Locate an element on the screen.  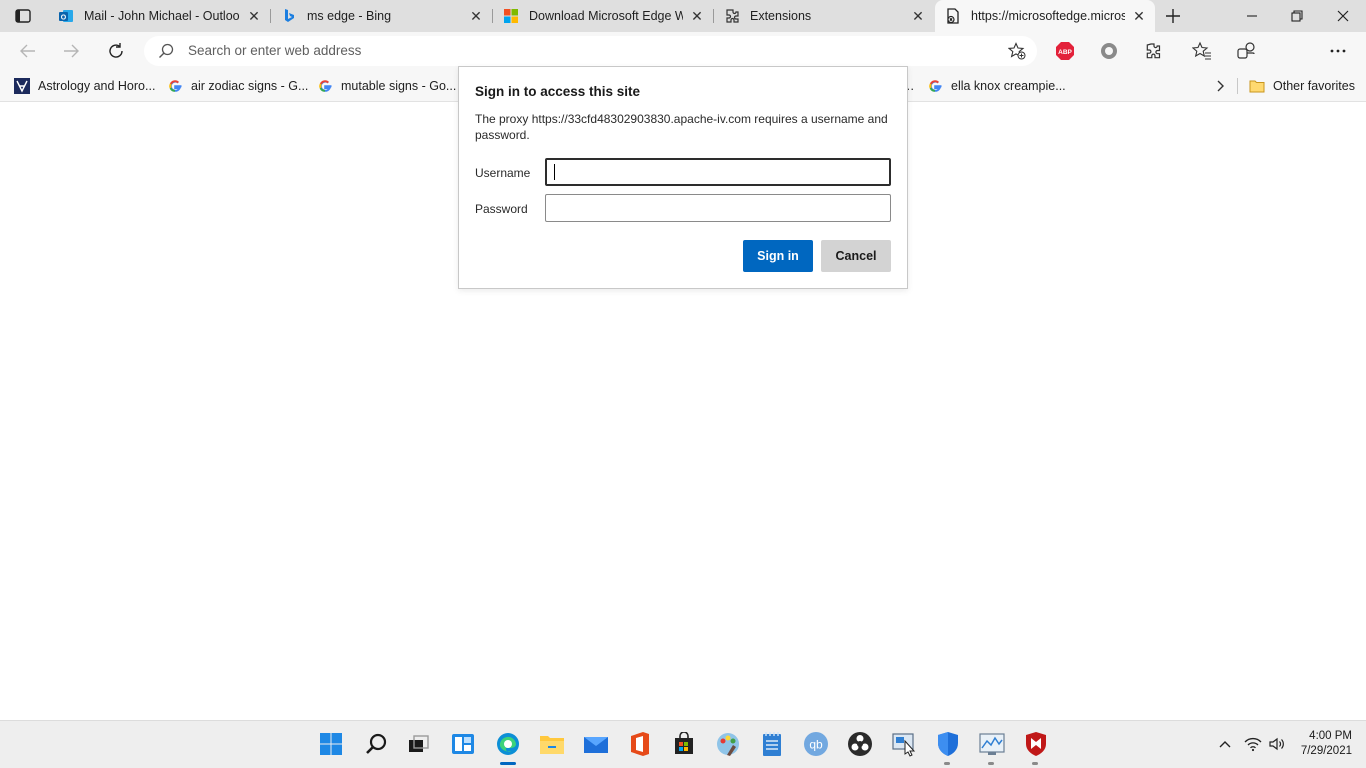
tab-bing: ms edge - Bing ✕ is located at coordinates (381, 16).